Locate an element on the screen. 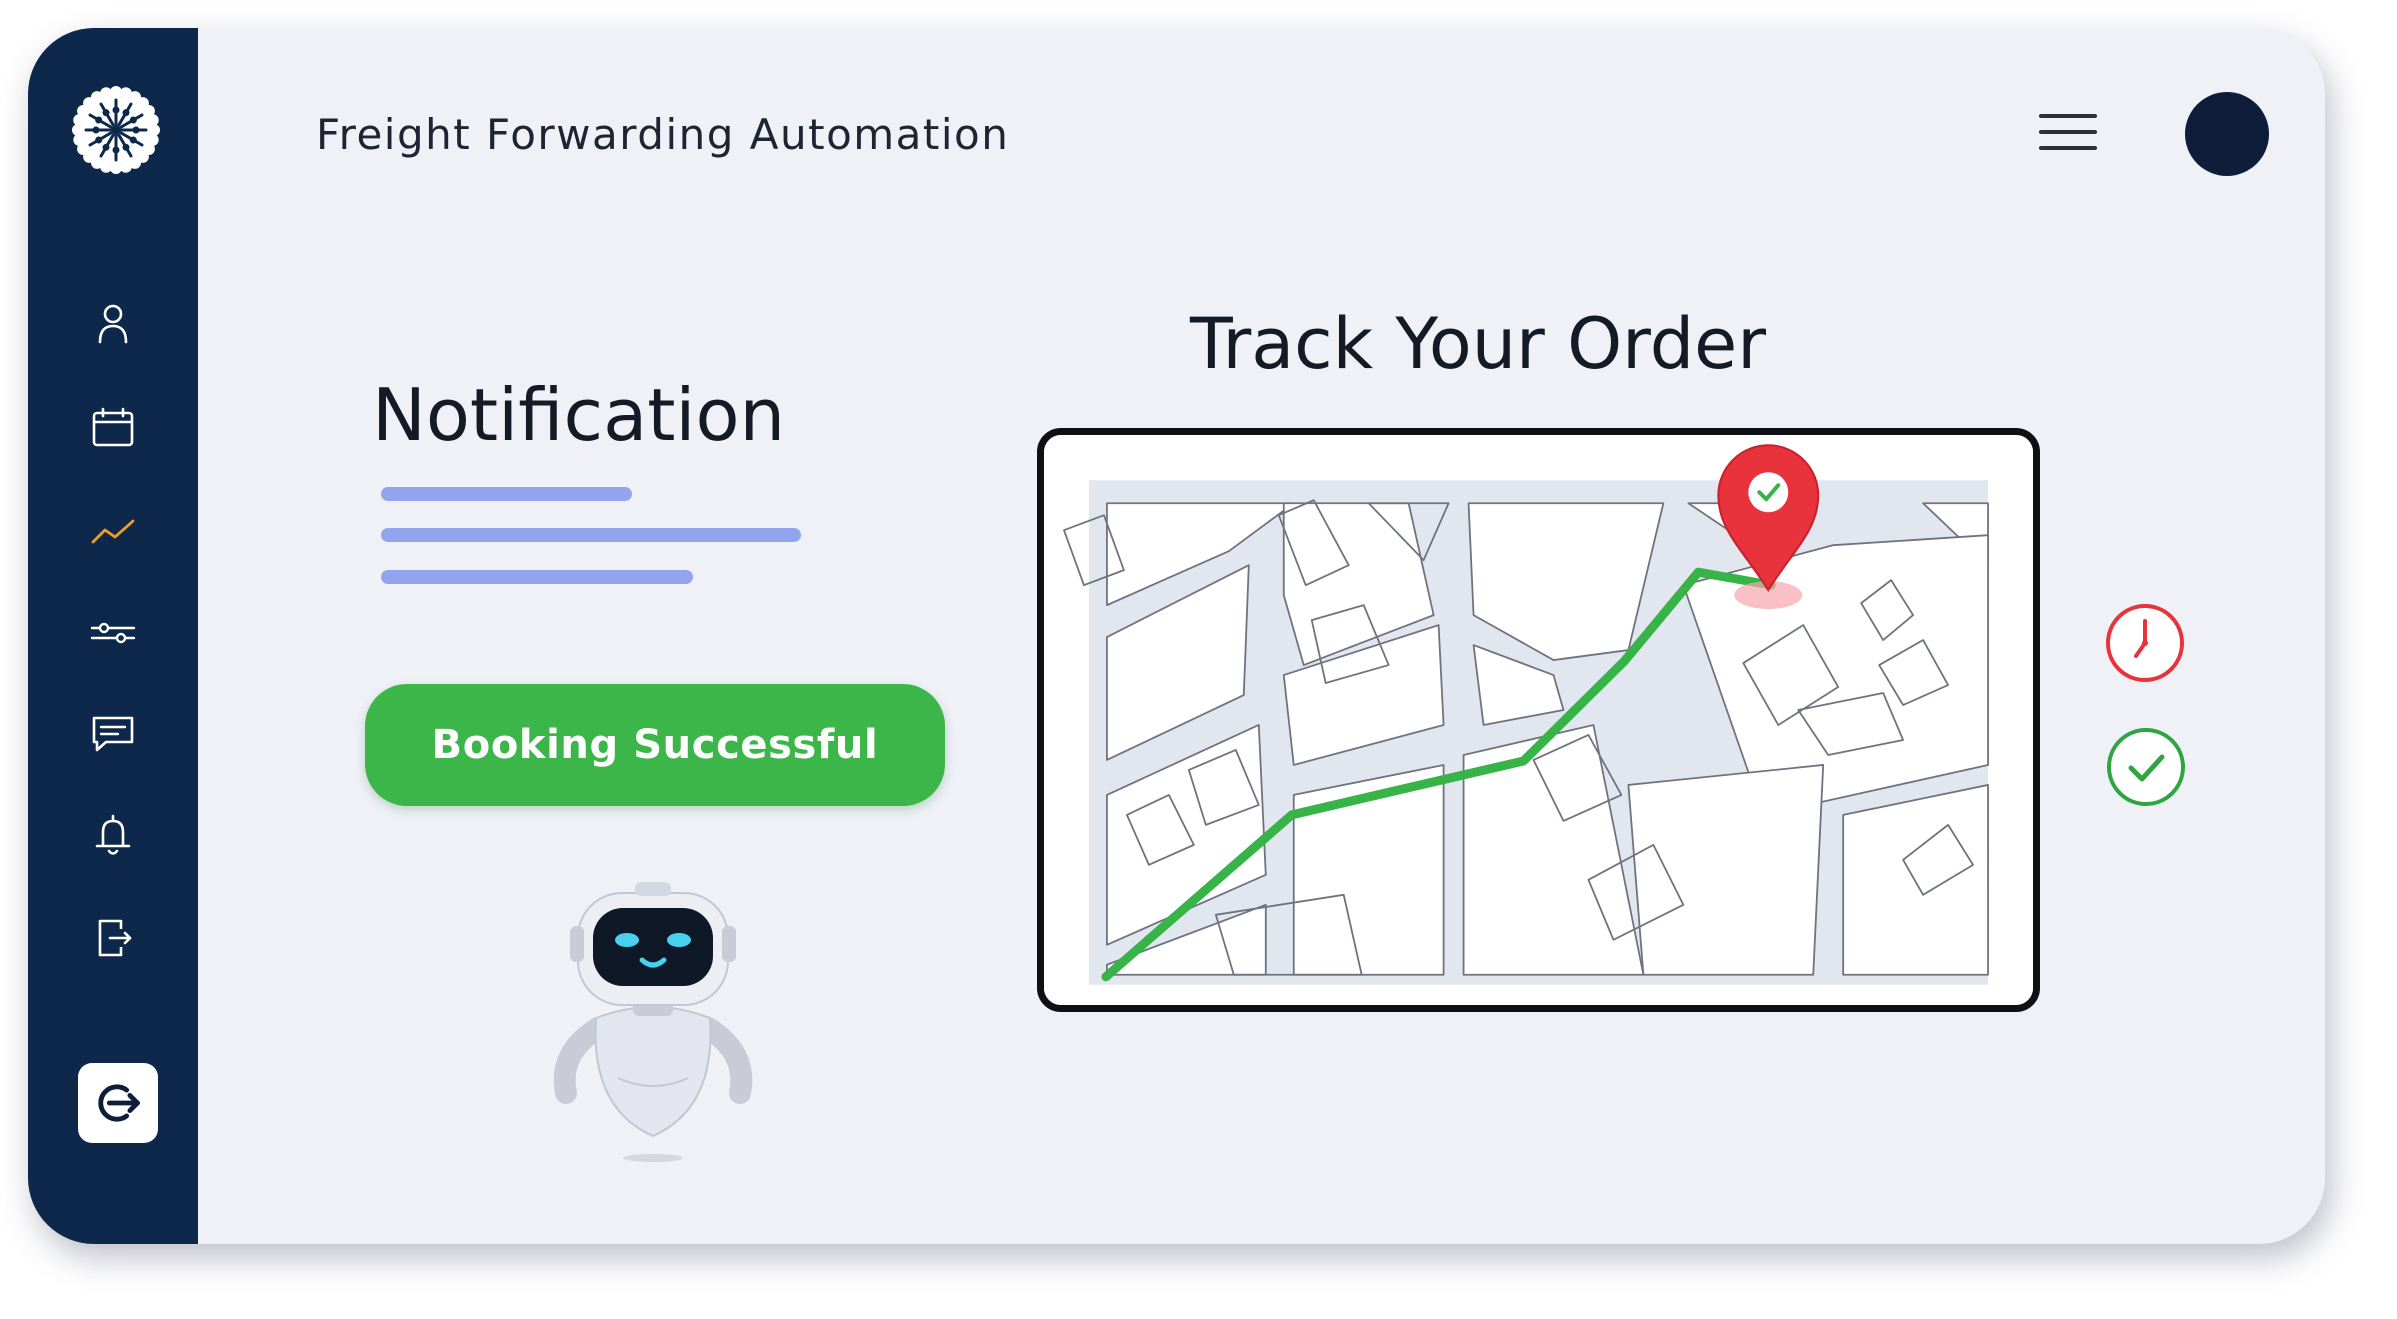  calendar-icon is located at coordinates (113, 427).